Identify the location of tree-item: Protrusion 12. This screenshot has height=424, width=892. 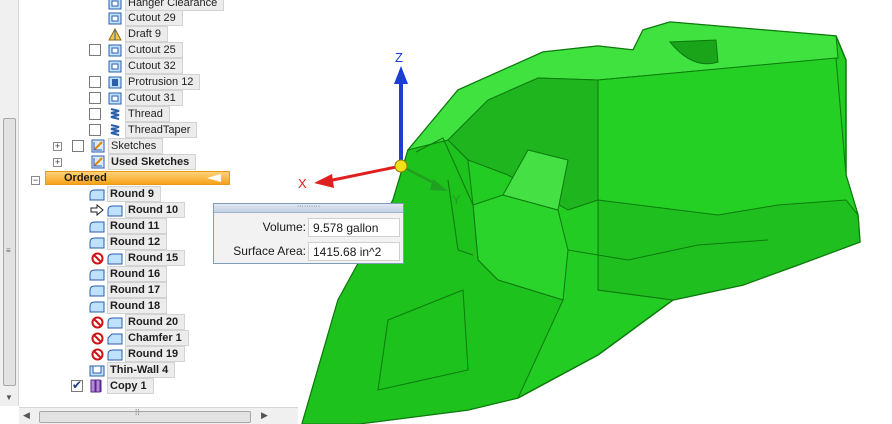
(145, 82).